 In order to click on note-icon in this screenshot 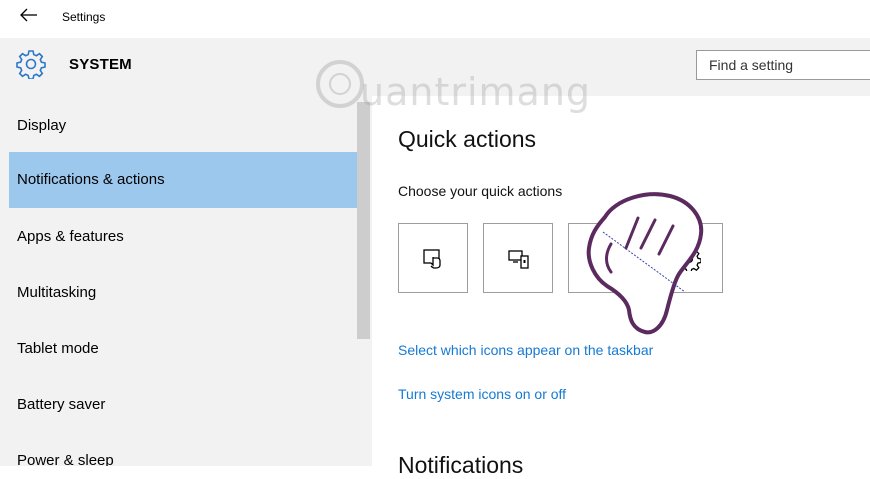, I will do `click(604, 259)`.